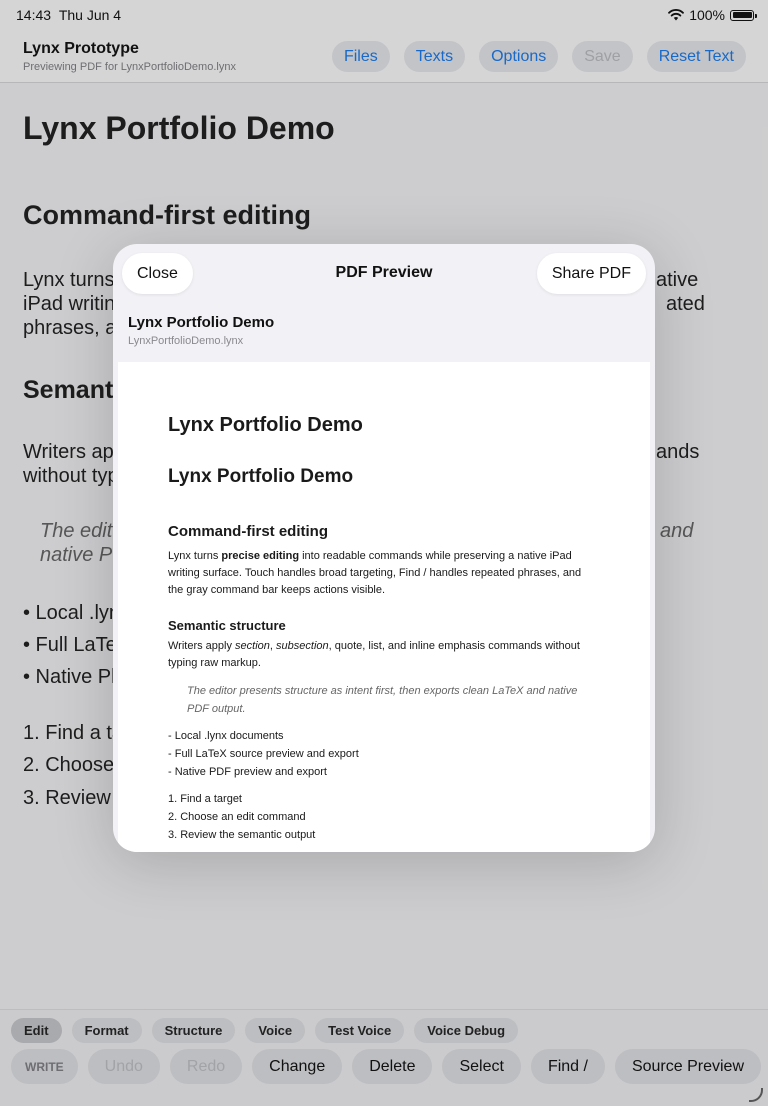  I want to click on pdf-document-heading: Lynx Portfolio Demo, so click(261, 476).